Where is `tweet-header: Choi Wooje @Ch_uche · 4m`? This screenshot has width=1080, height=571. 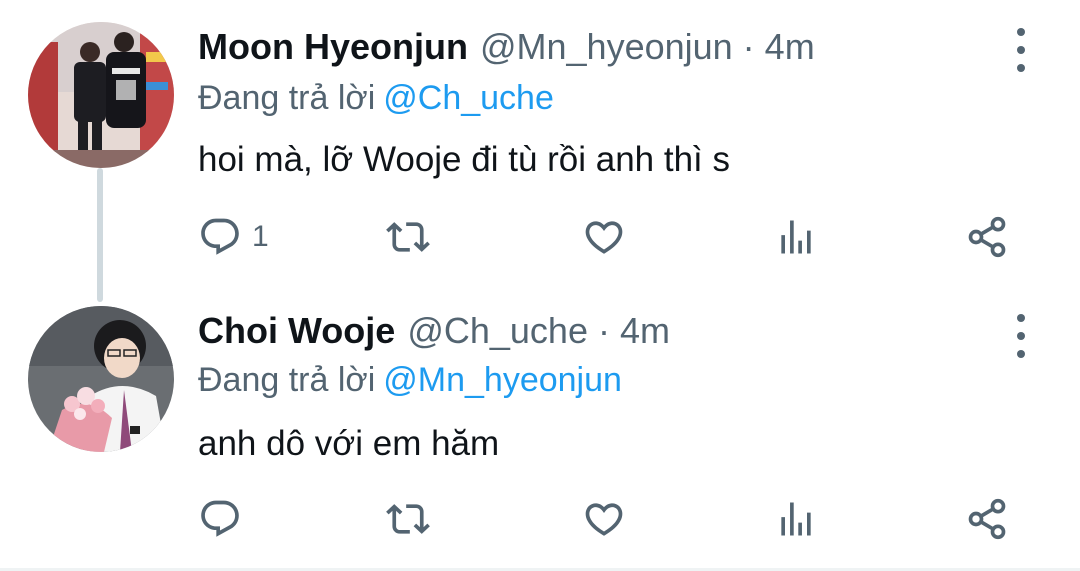 tweet-header: Choi Wooje @Ch_uche · 4m is located at coordinates (434, 331).